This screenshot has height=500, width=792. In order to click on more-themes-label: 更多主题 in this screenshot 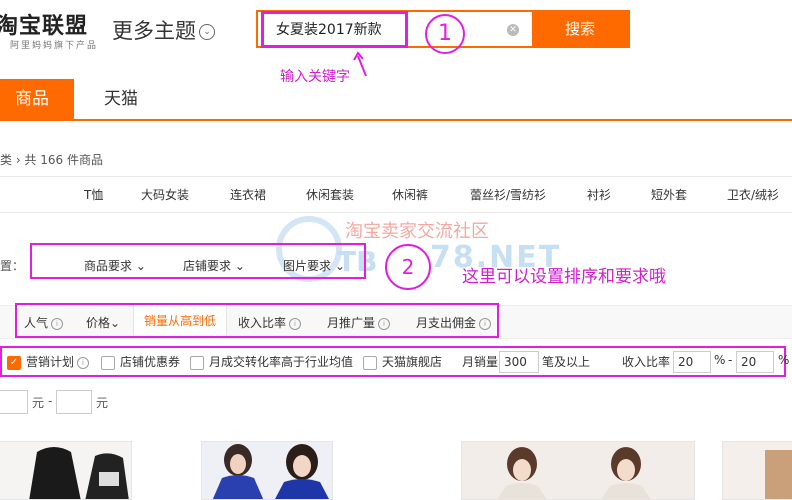, I will do `click(154, 31)`.